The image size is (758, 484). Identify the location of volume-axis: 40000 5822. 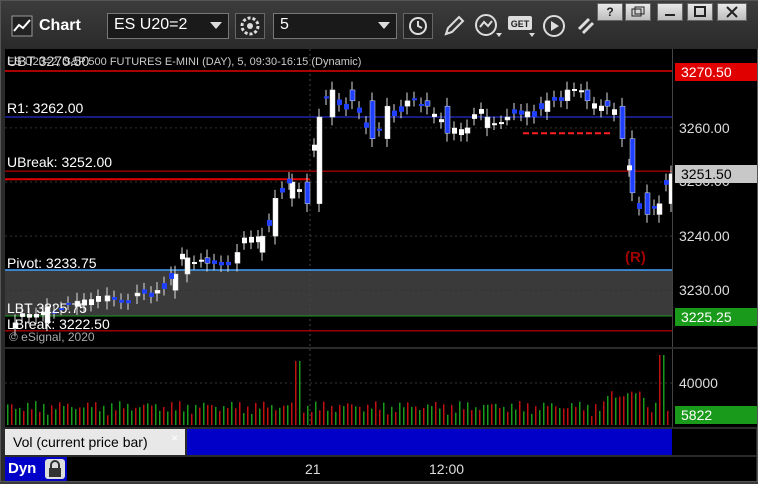
(714, 388).